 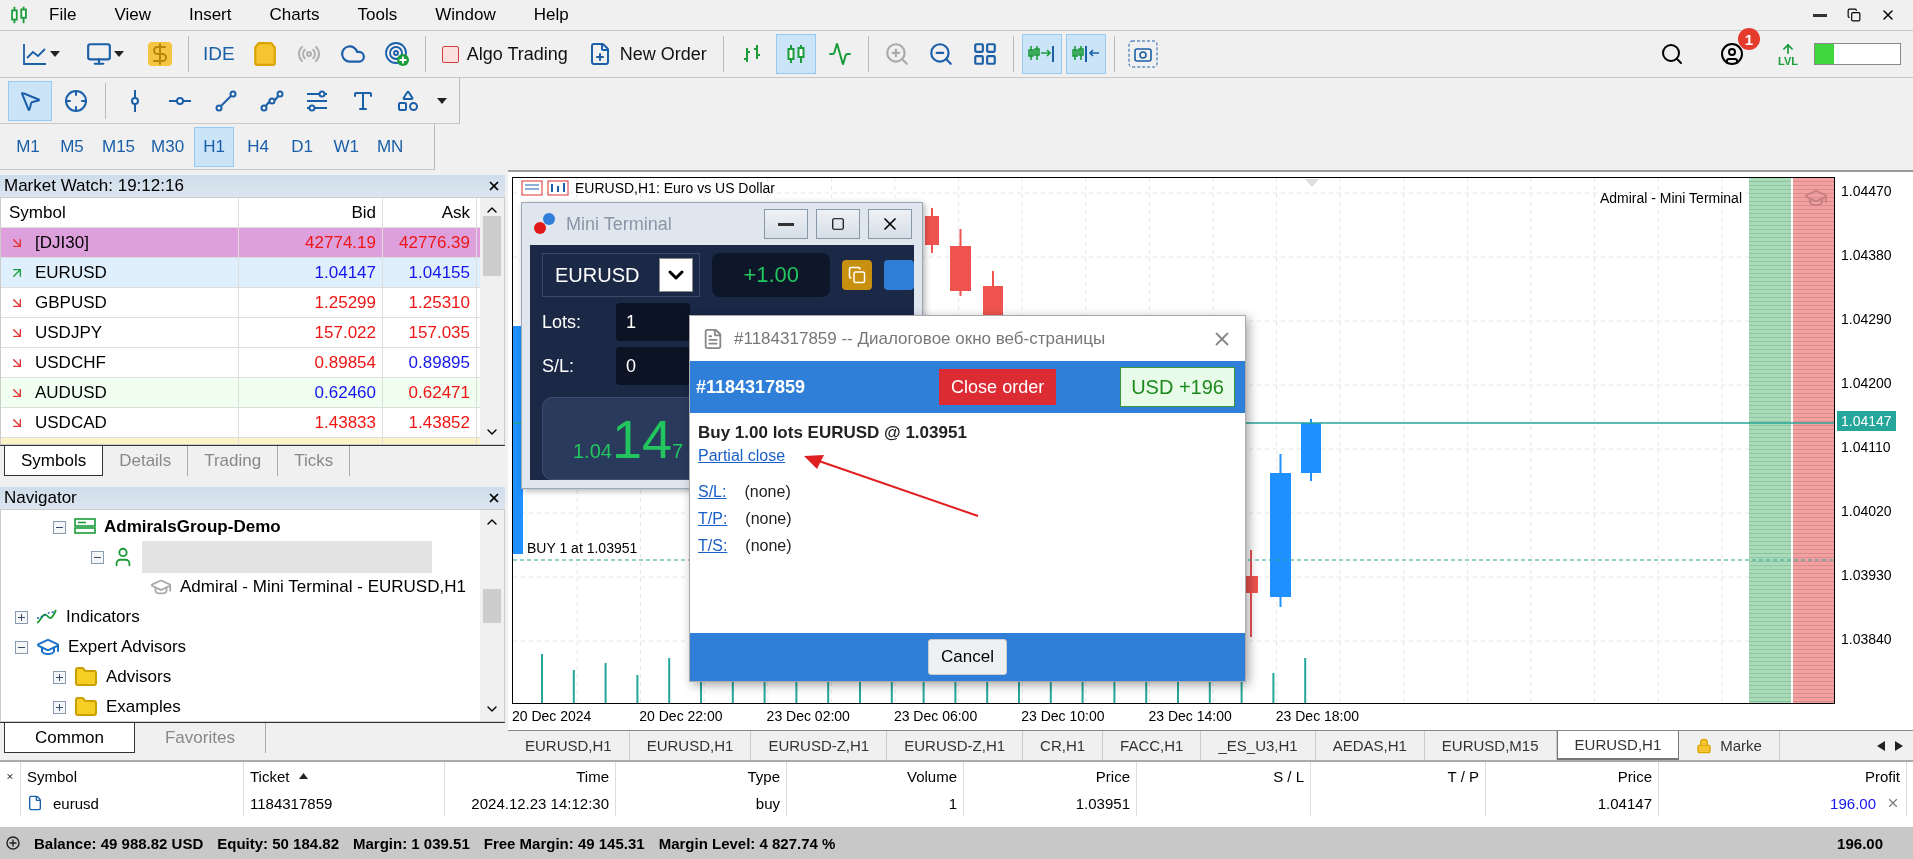 What do you see at coordinates (302, 146) in the screenshot?
I see `timeframe-button: D1` at bounding box center [302, 146].